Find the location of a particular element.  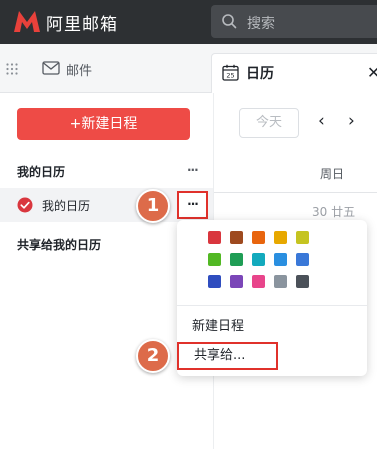

calendar-icon: 25 is located at coordinates (230, 72).